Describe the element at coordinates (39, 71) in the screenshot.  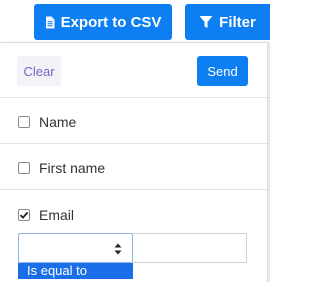
I see `clear-button: Clear` at that location.